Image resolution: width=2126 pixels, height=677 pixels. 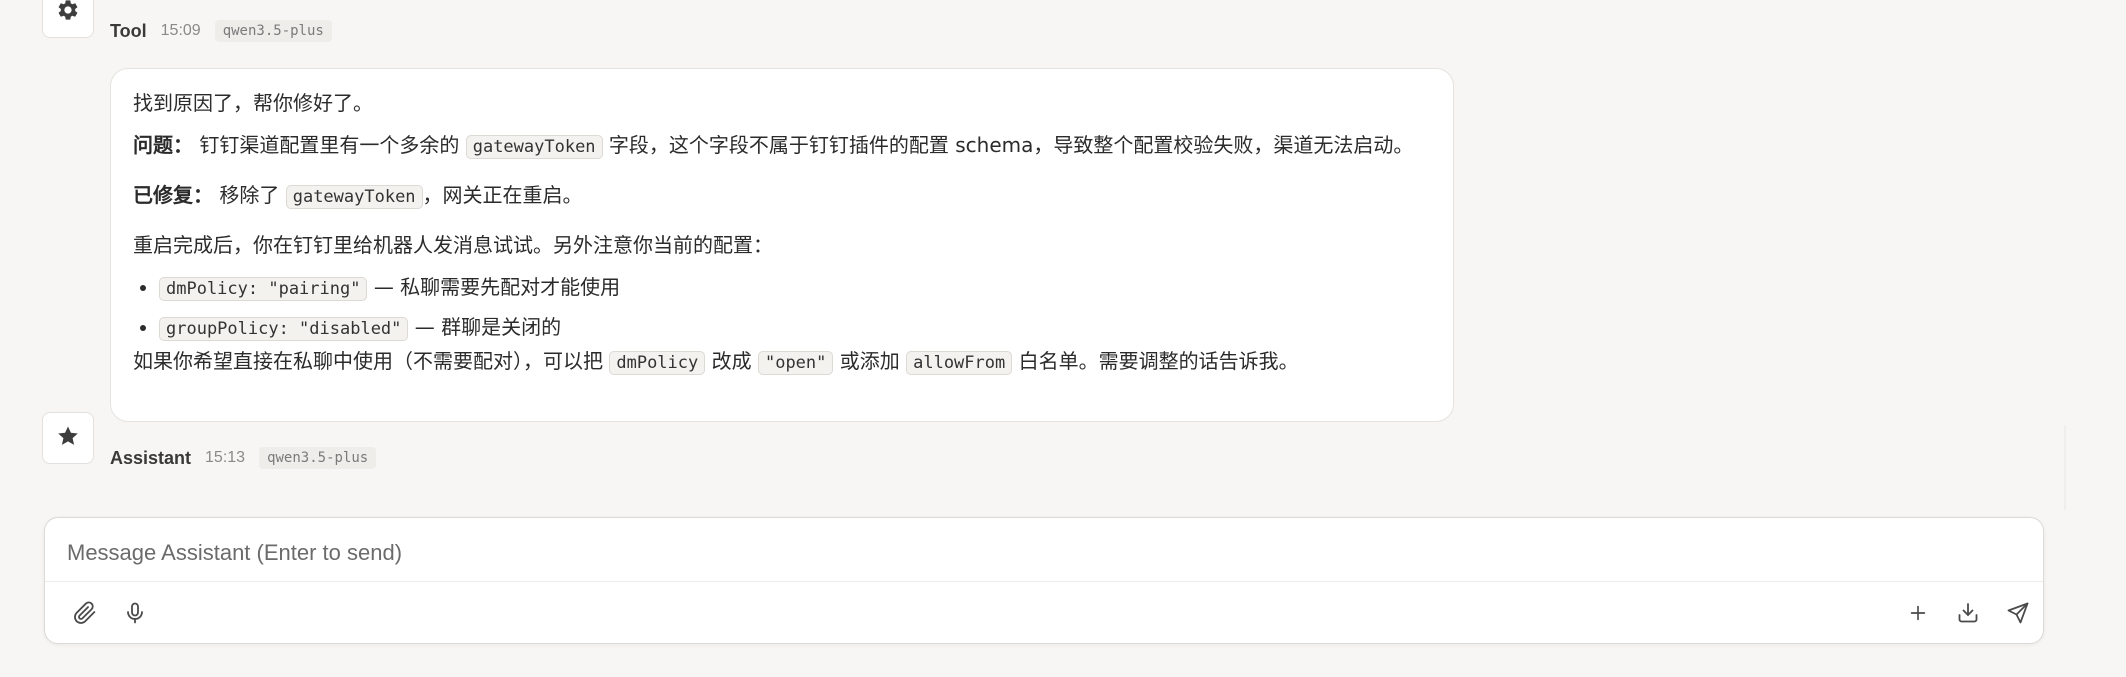 What do you see at coordinates (163, 145) in the screenshot?
I see `problem-label: 问题：` at bounding box center [163, 145].